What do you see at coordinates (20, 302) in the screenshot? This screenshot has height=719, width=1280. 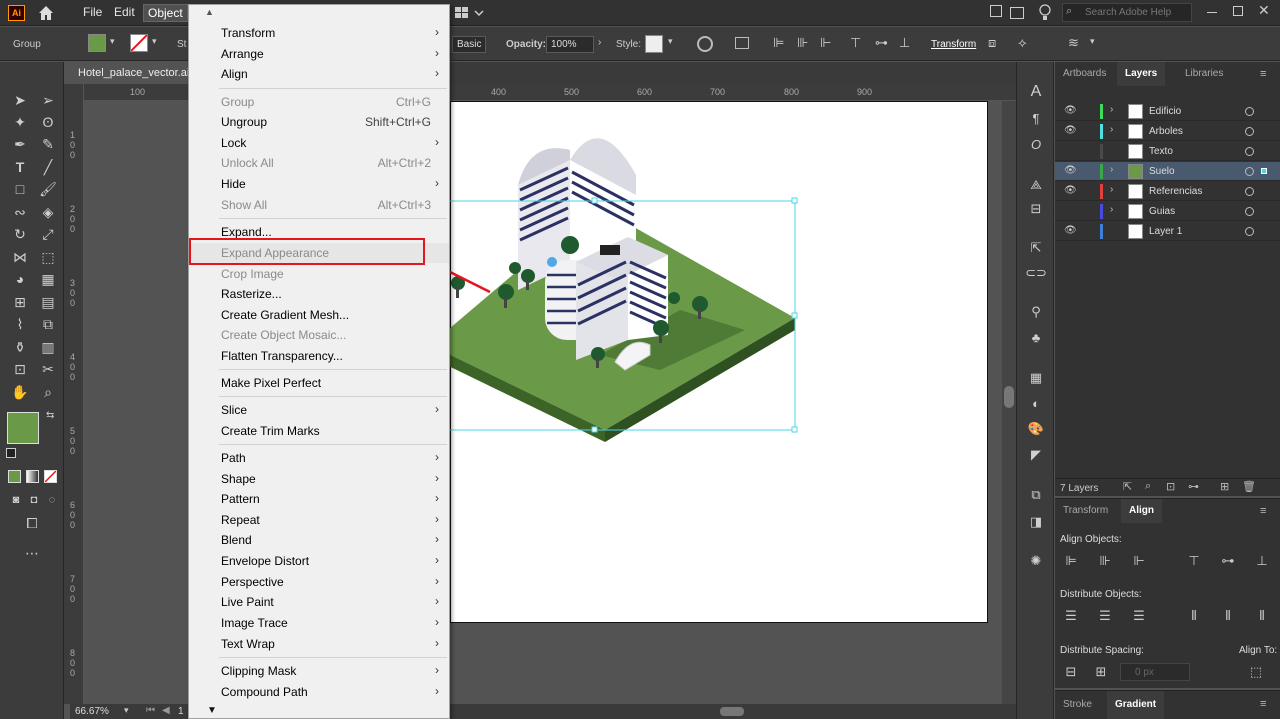 I see `mesh-tool-icon: ⊞` at bounding box center [20, 302].